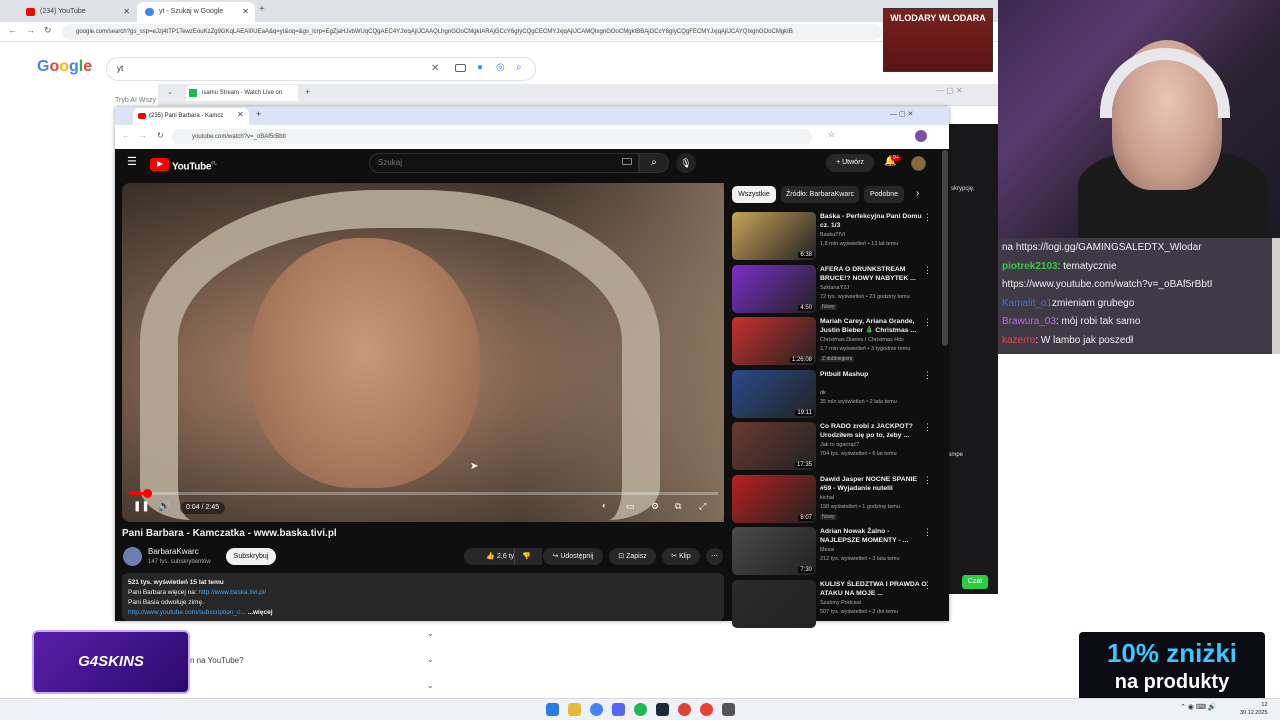 Image resolution: width=1280 pixels, height=720 pixels. Describe the element at coordinates (839, 445) in the screenshot. I see `channel-name: Jak to ogarnąć?` at that location.